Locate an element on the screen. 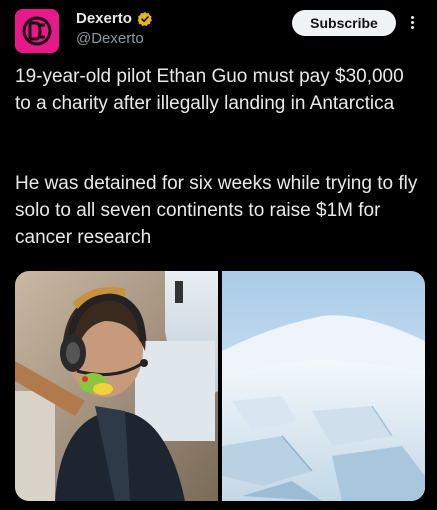  avatar is located at coordinates (37, 31).